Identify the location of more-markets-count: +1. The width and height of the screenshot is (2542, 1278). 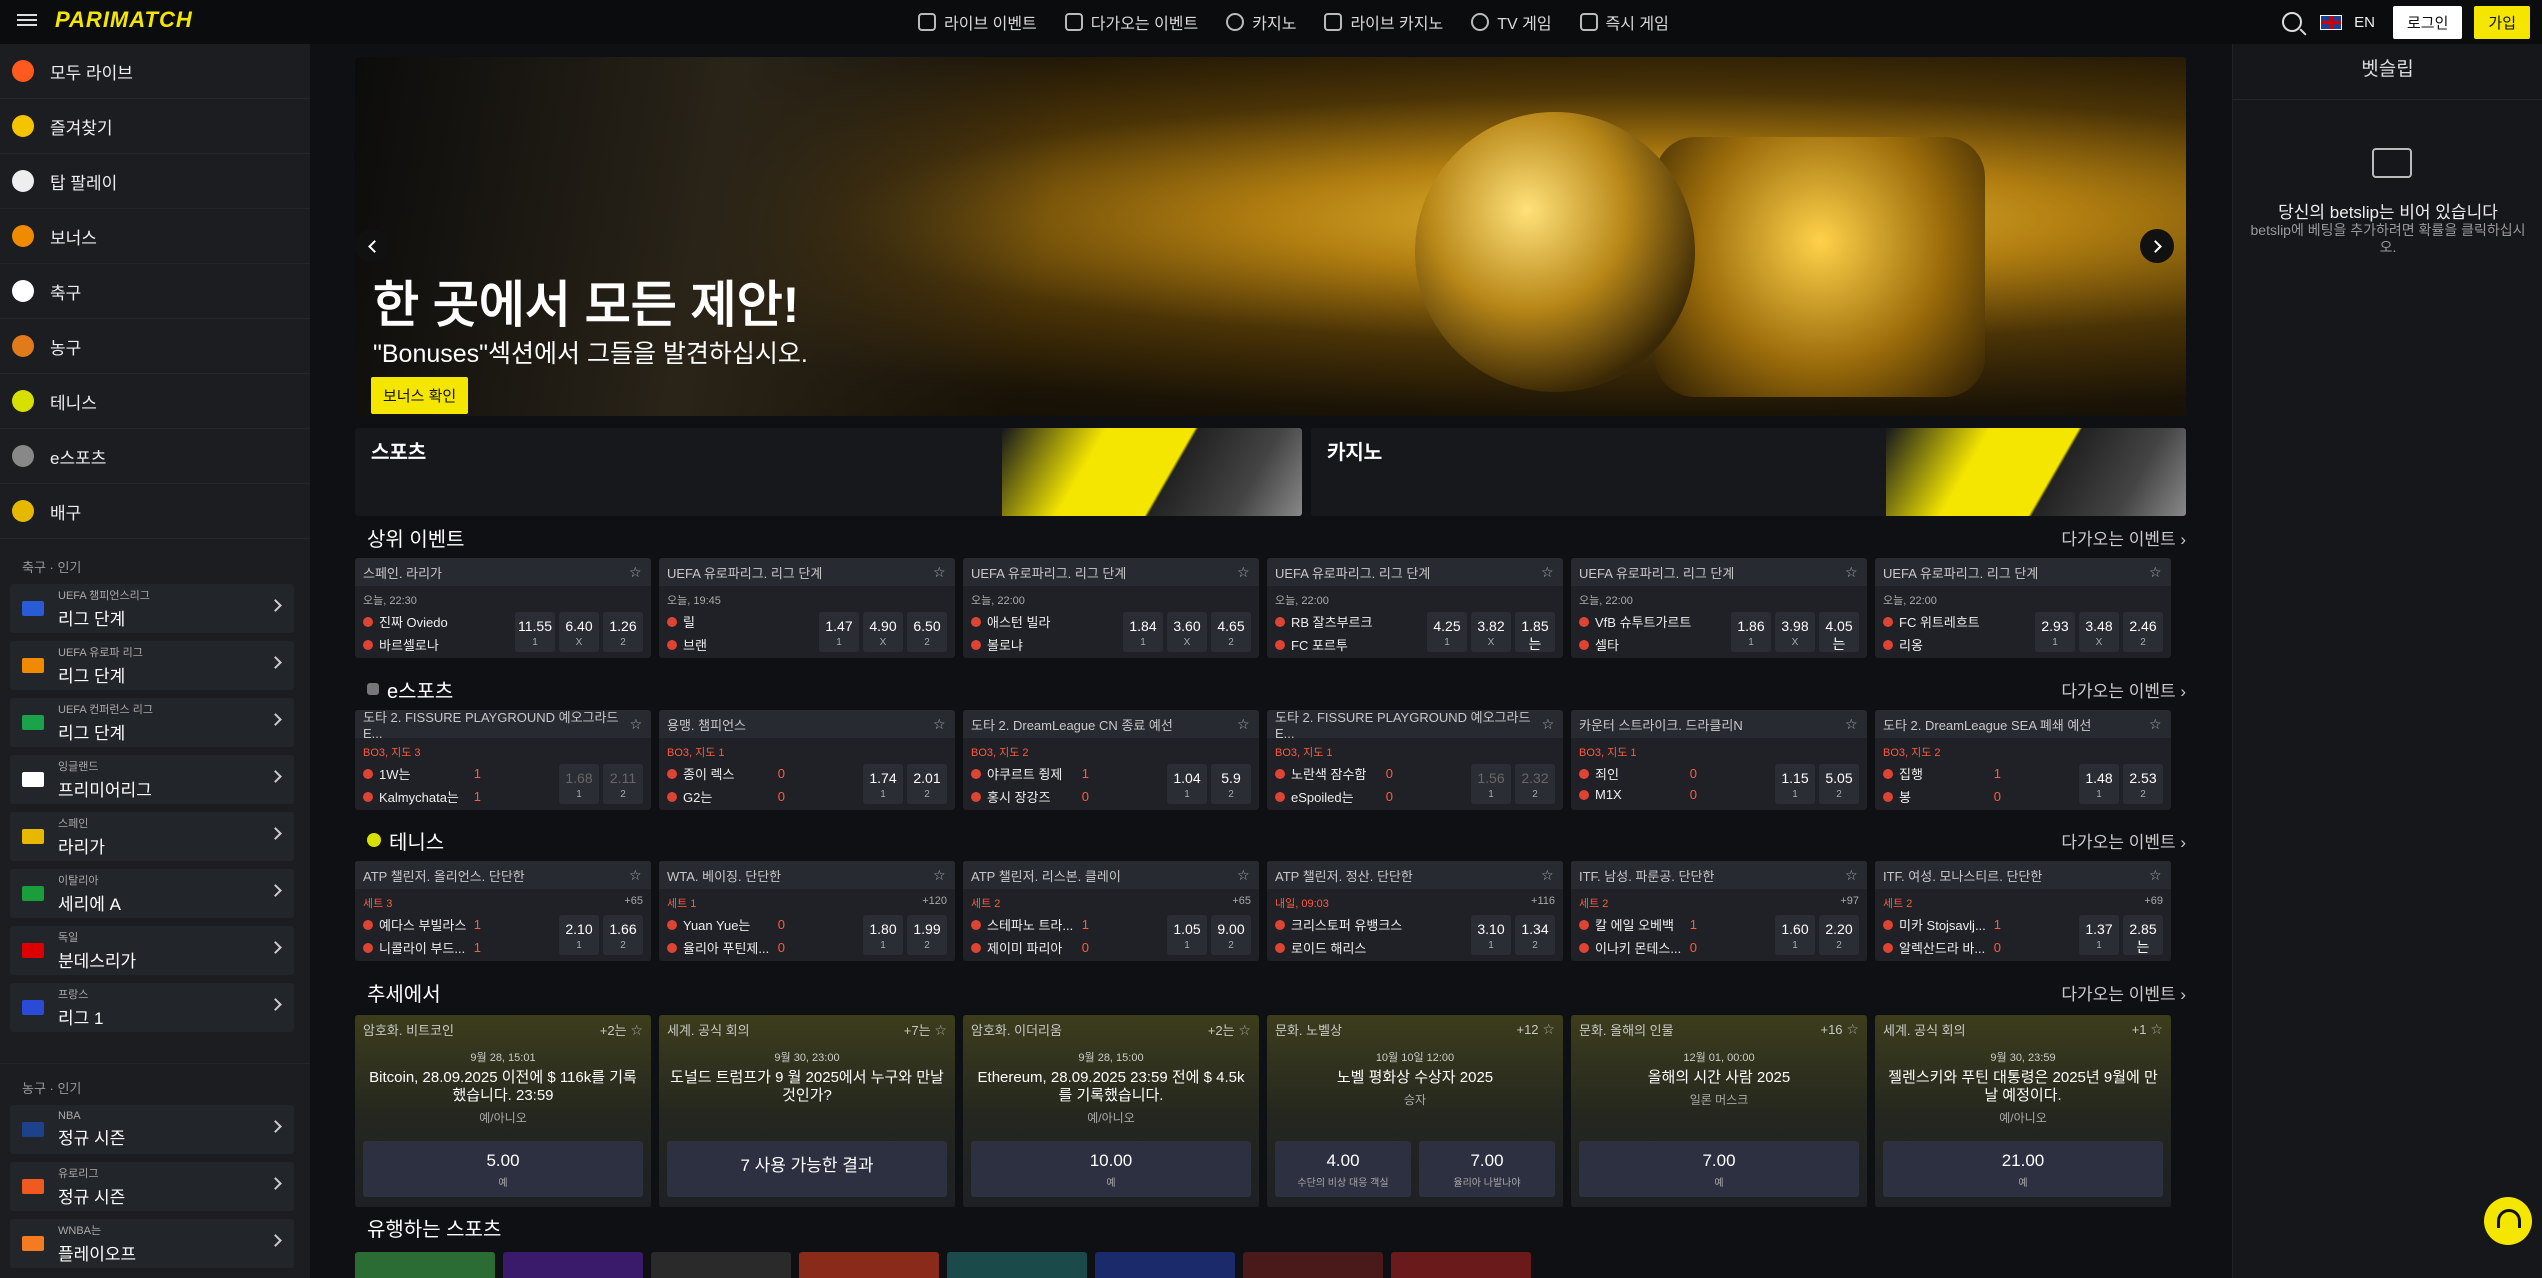
(2139, 1029).